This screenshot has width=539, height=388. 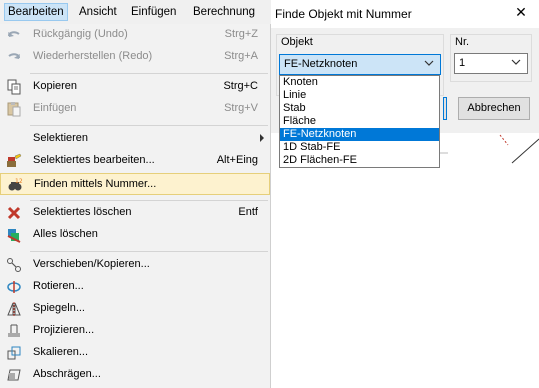 I want to click on menu-einfuegen-label: Einfügen, so click(x=154, y=12).